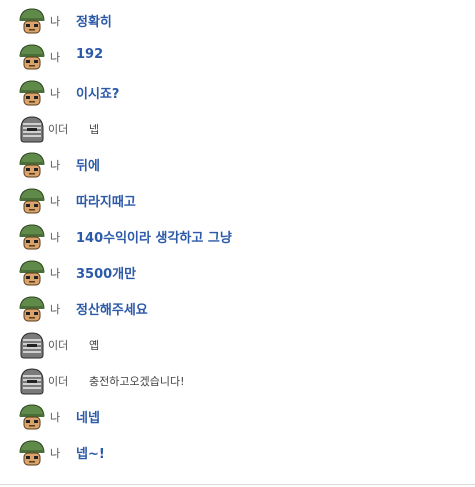  Describe the element at coordinates (112, 310) in the screenshot. I see `message-text: 정산해주세요` at that location.